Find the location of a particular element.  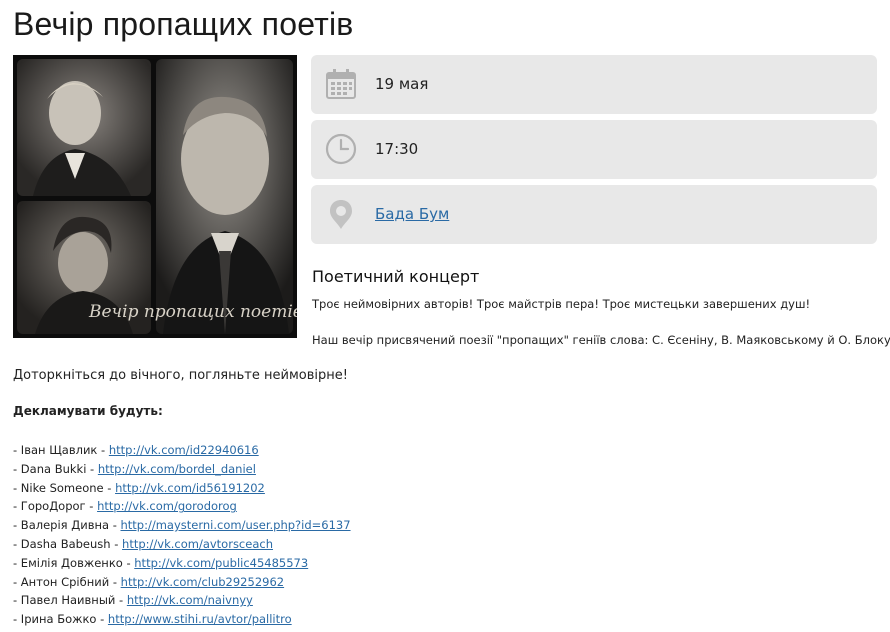

performer-name: - ГороДорог - is located at coordinates (55, 506).